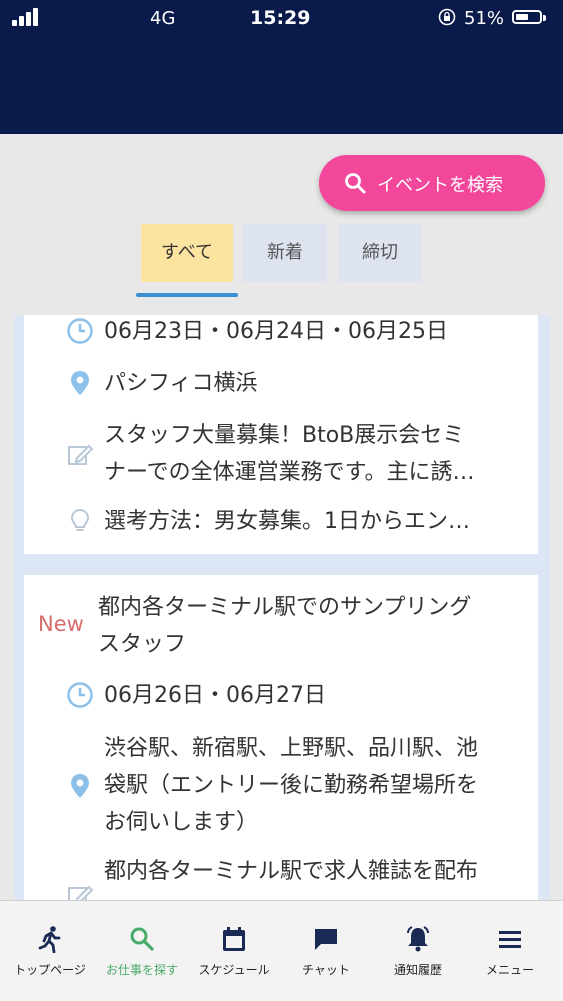  I want to click on runner-icon, so click(49, 939).